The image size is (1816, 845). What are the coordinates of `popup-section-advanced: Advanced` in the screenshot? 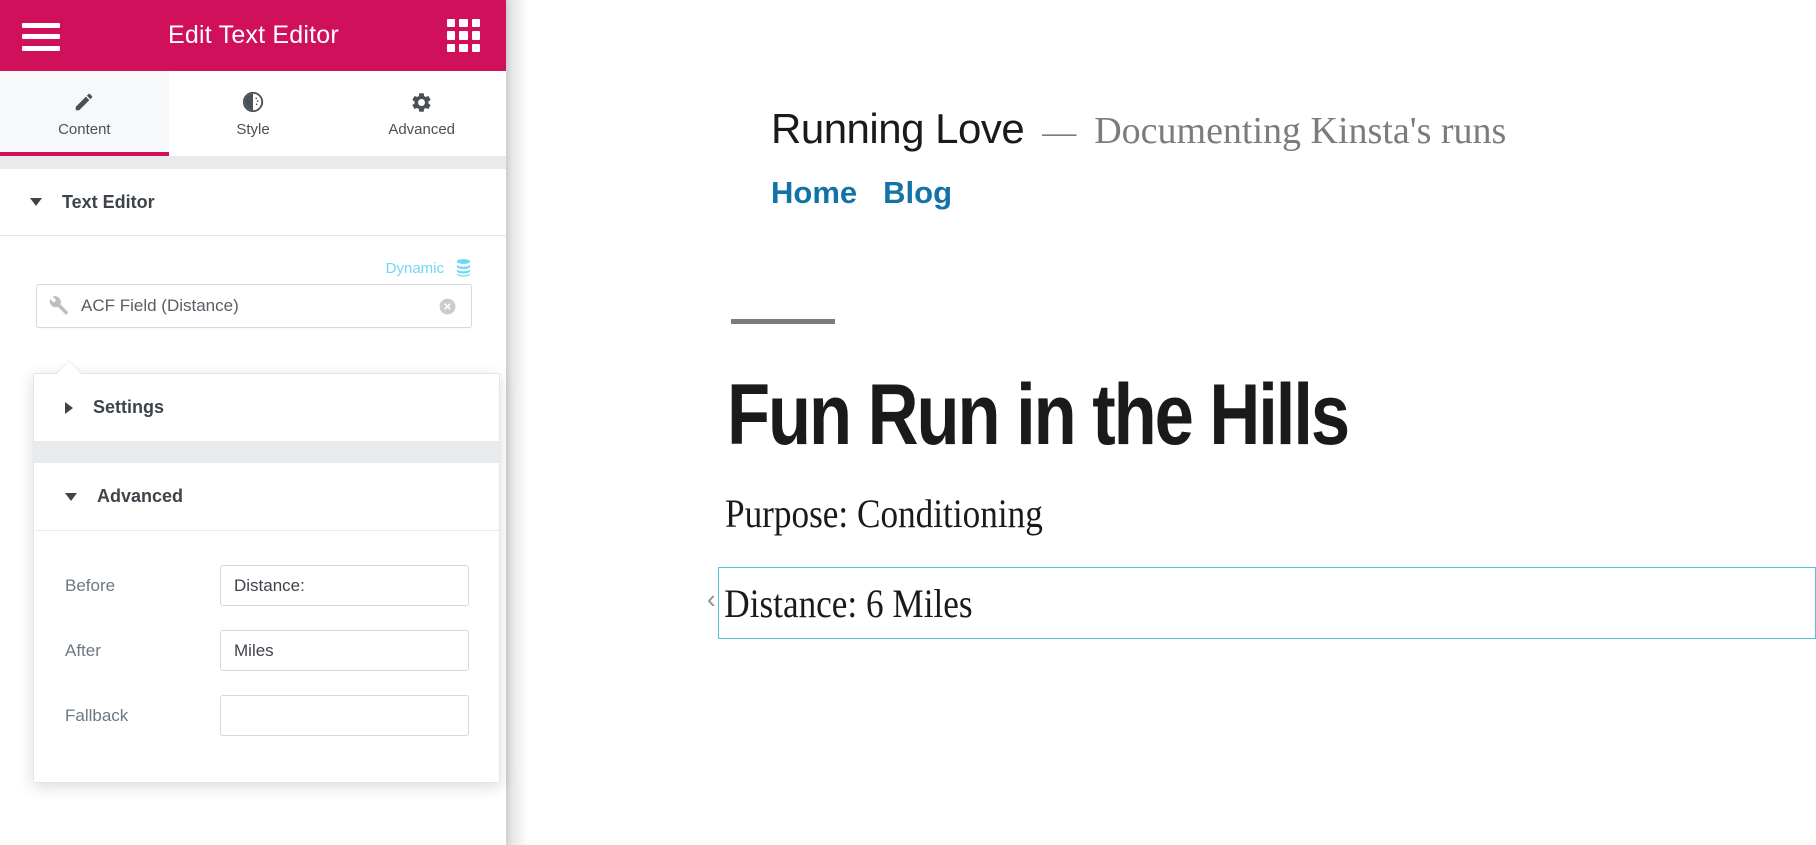 It's located at (266, 496).